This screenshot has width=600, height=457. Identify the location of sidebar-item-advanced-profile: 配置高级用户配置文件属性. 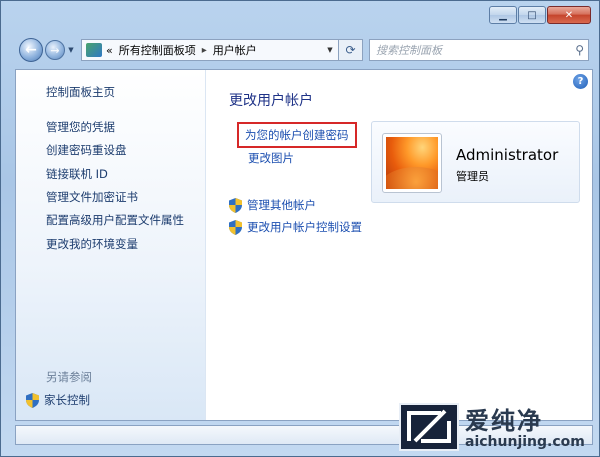
(115, 220).